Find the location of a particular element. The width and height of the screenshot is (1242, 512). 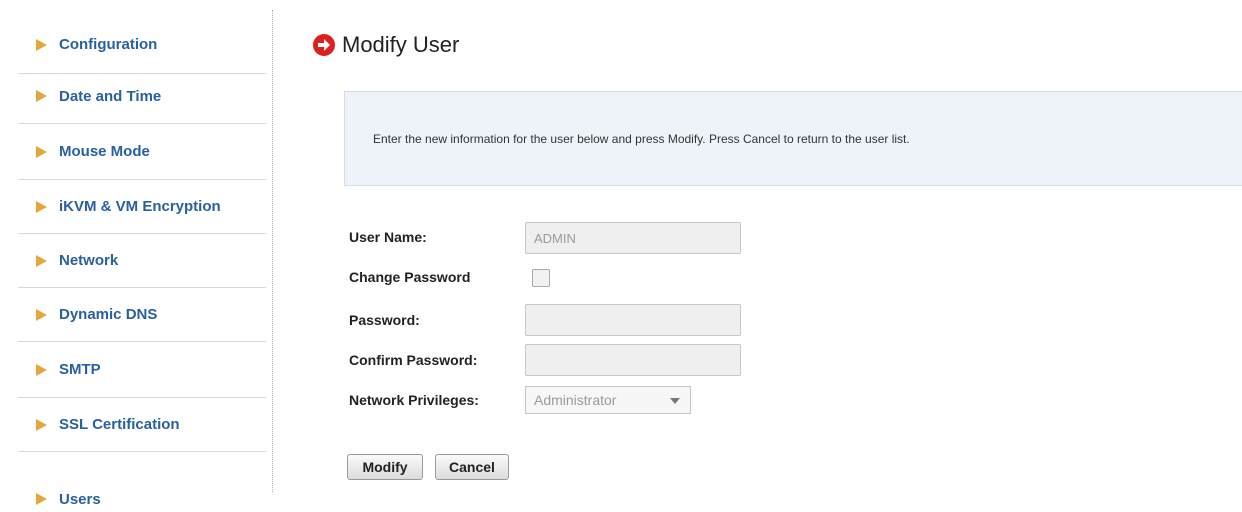

change-password-row: Change Password is located at coordinates (409, 277).